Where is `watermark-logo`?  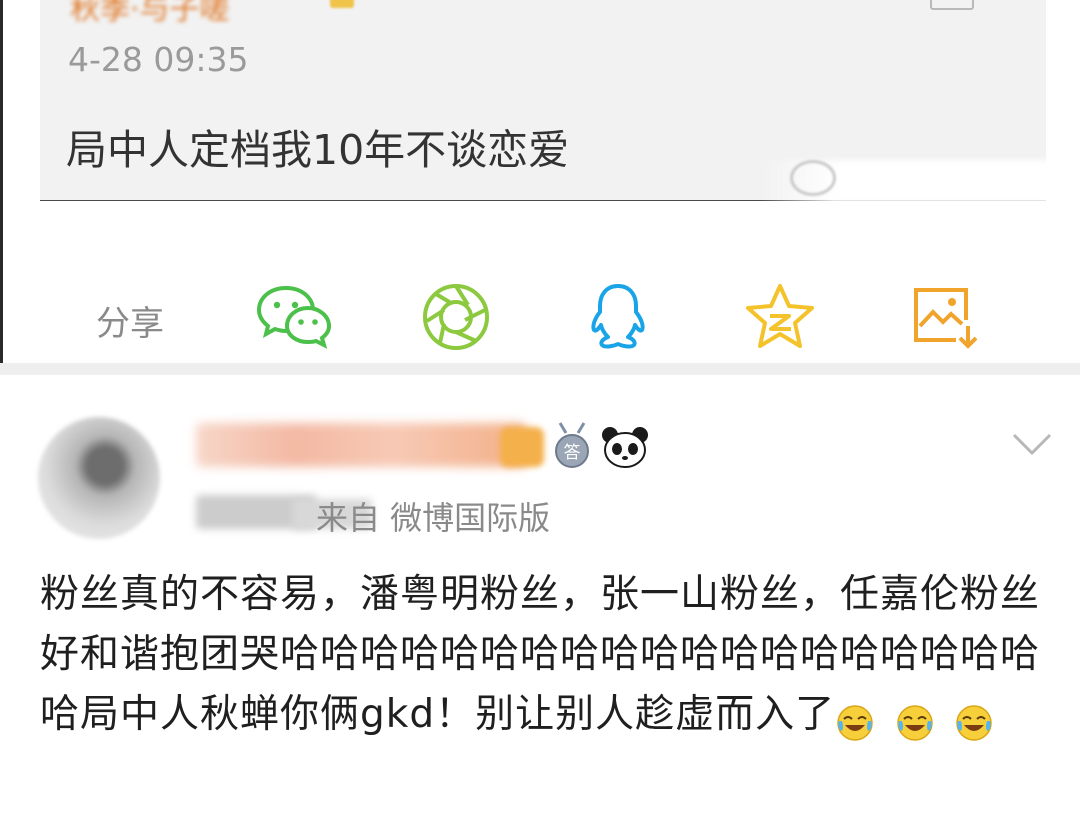
watermark-logo is located at coordinates (813, 178).